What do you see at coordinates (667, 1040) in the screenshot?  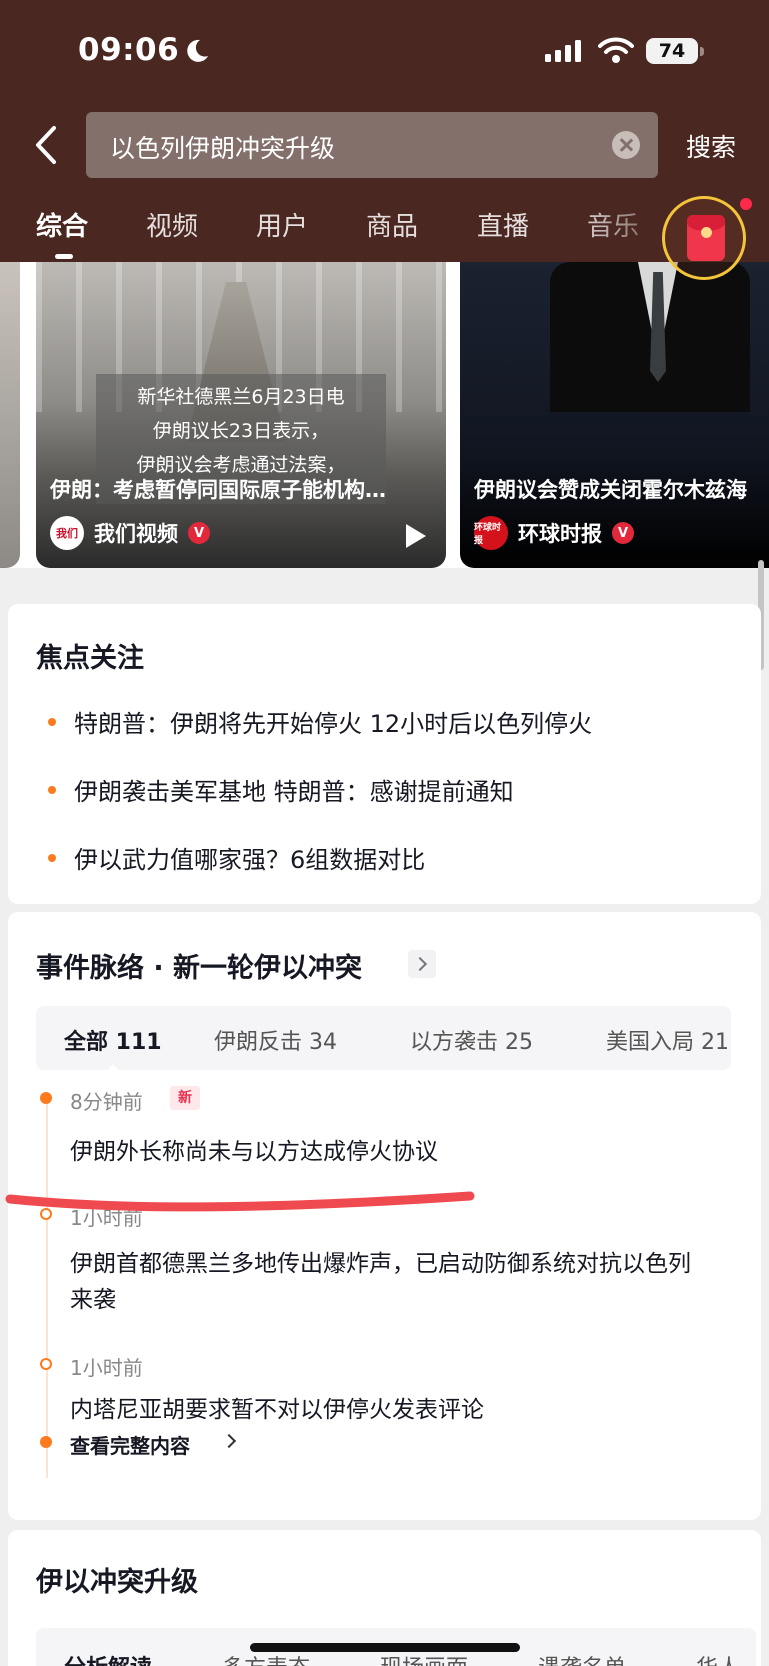 I see `event-tab-us-enters: 美国入局 21` at bounding box center [667, 1040].